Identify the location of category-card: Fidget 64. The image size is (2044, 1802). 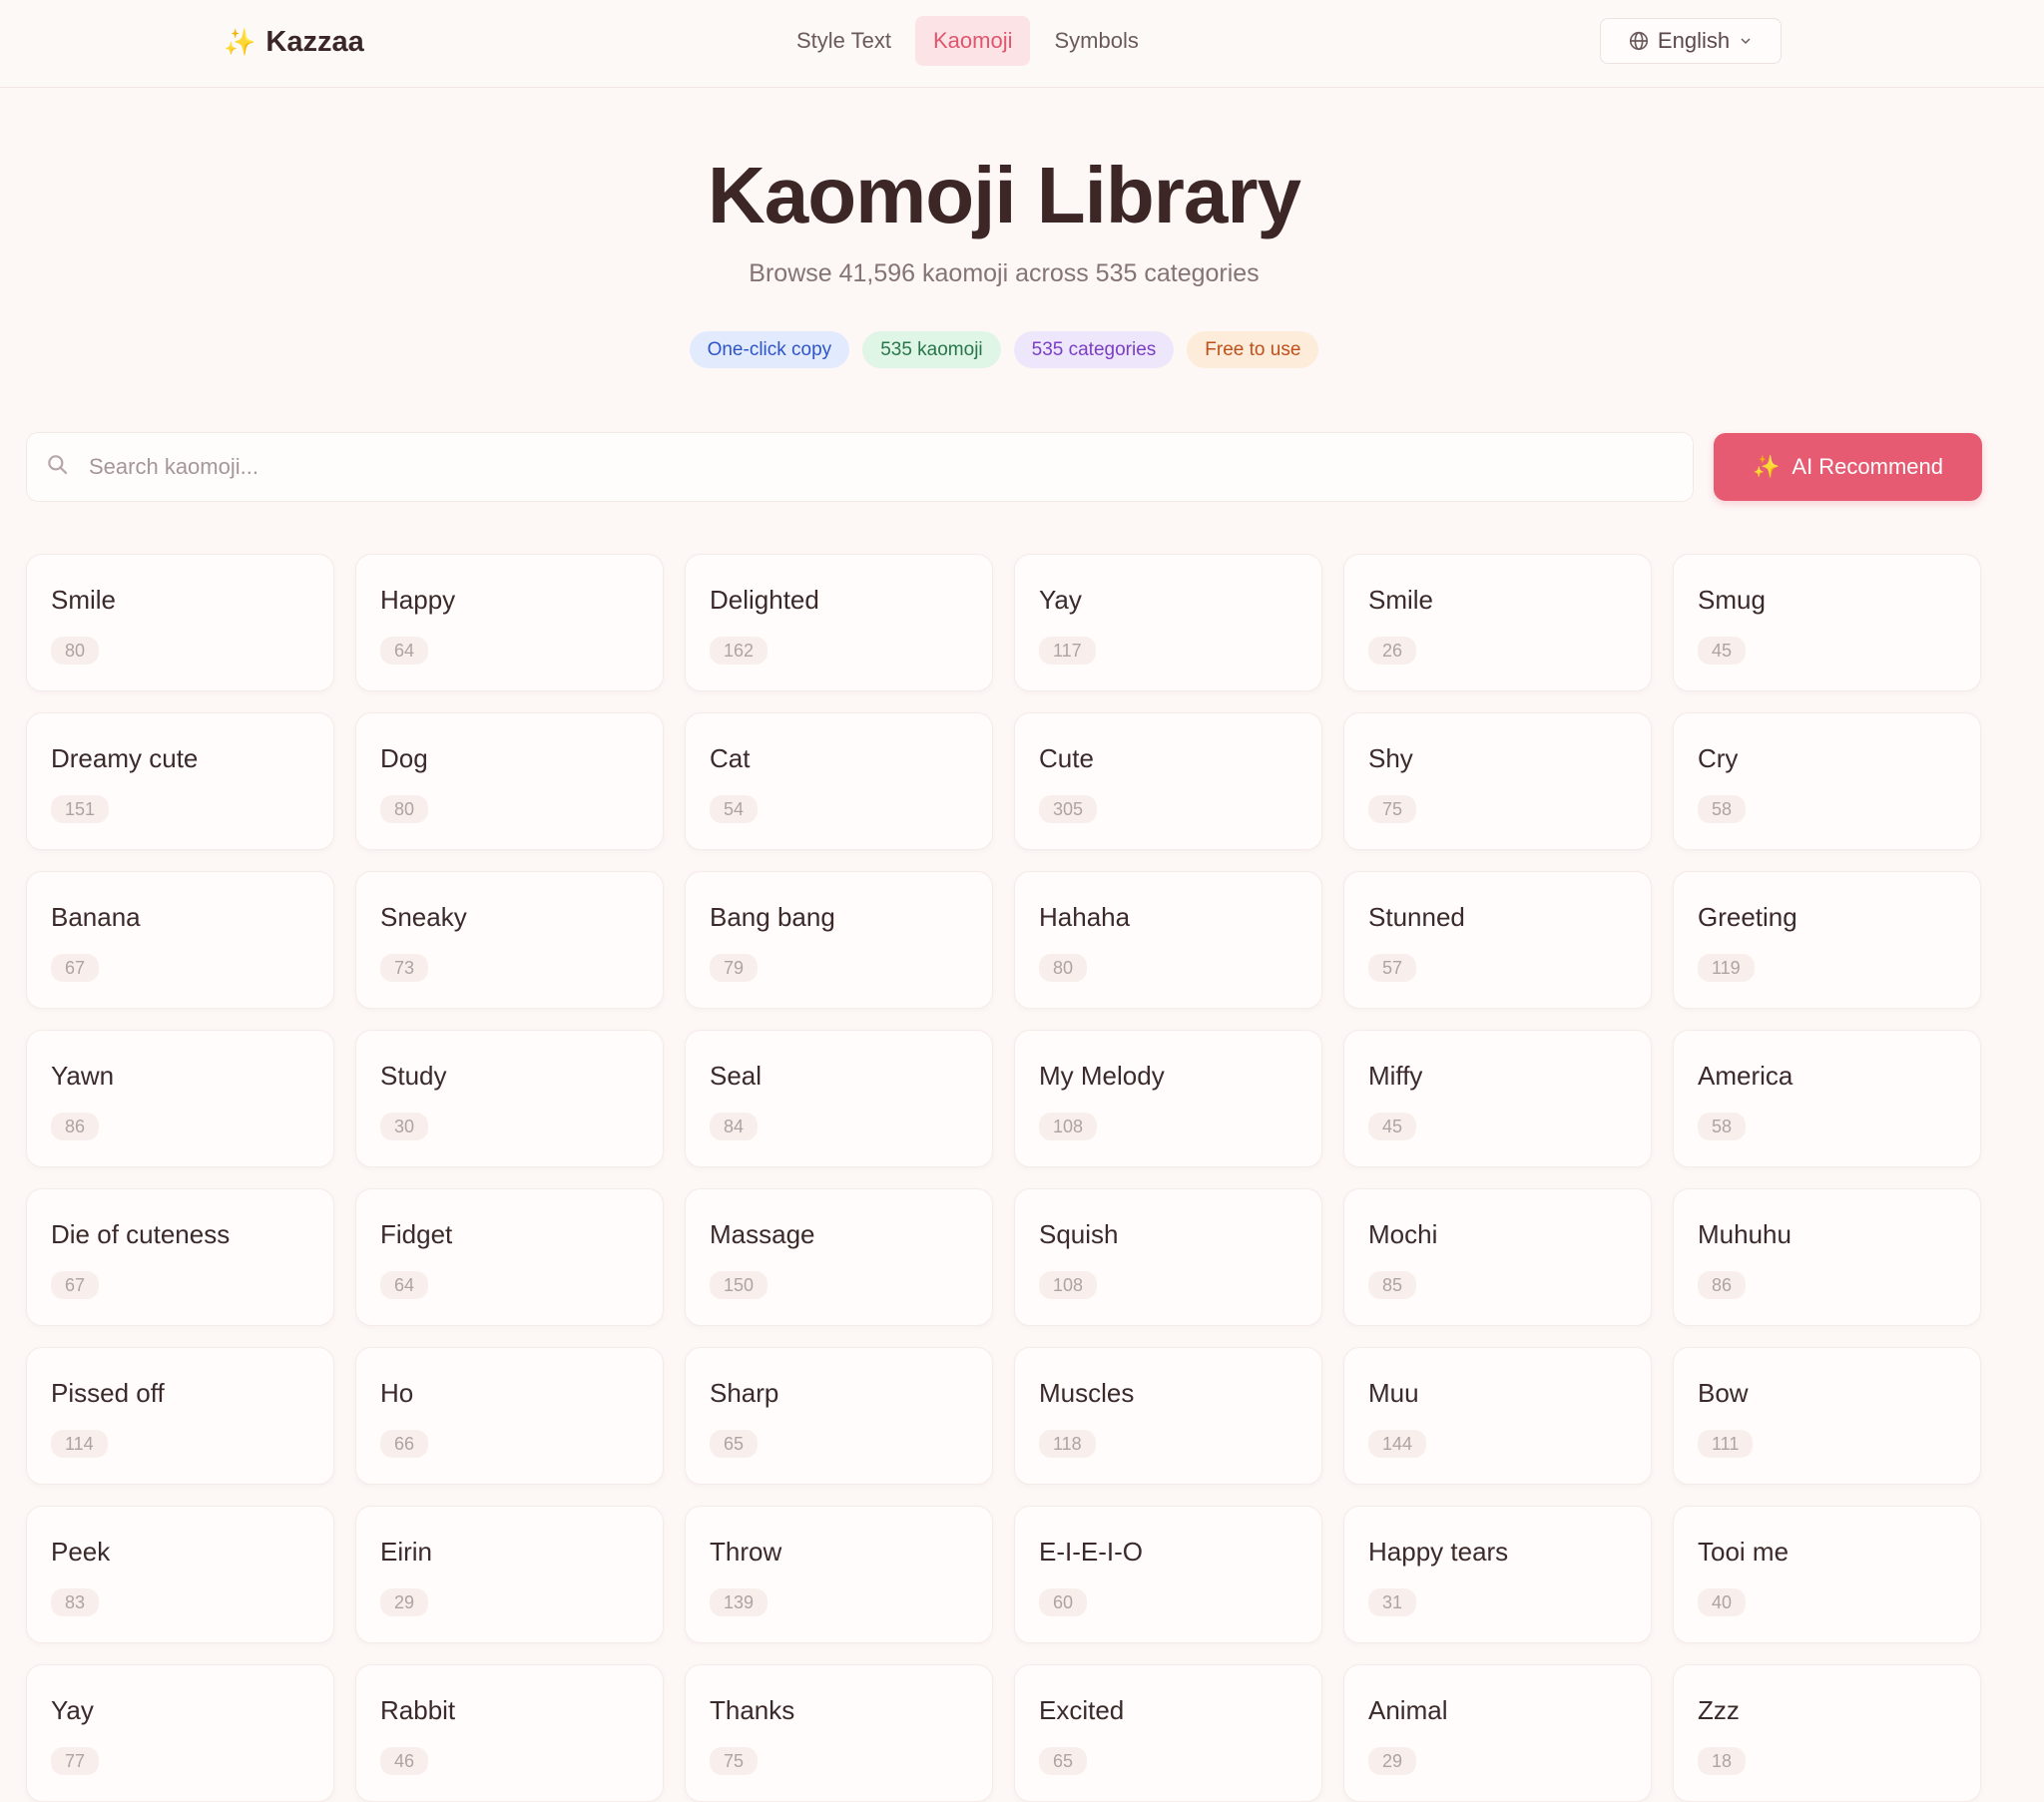
(509, 1257).